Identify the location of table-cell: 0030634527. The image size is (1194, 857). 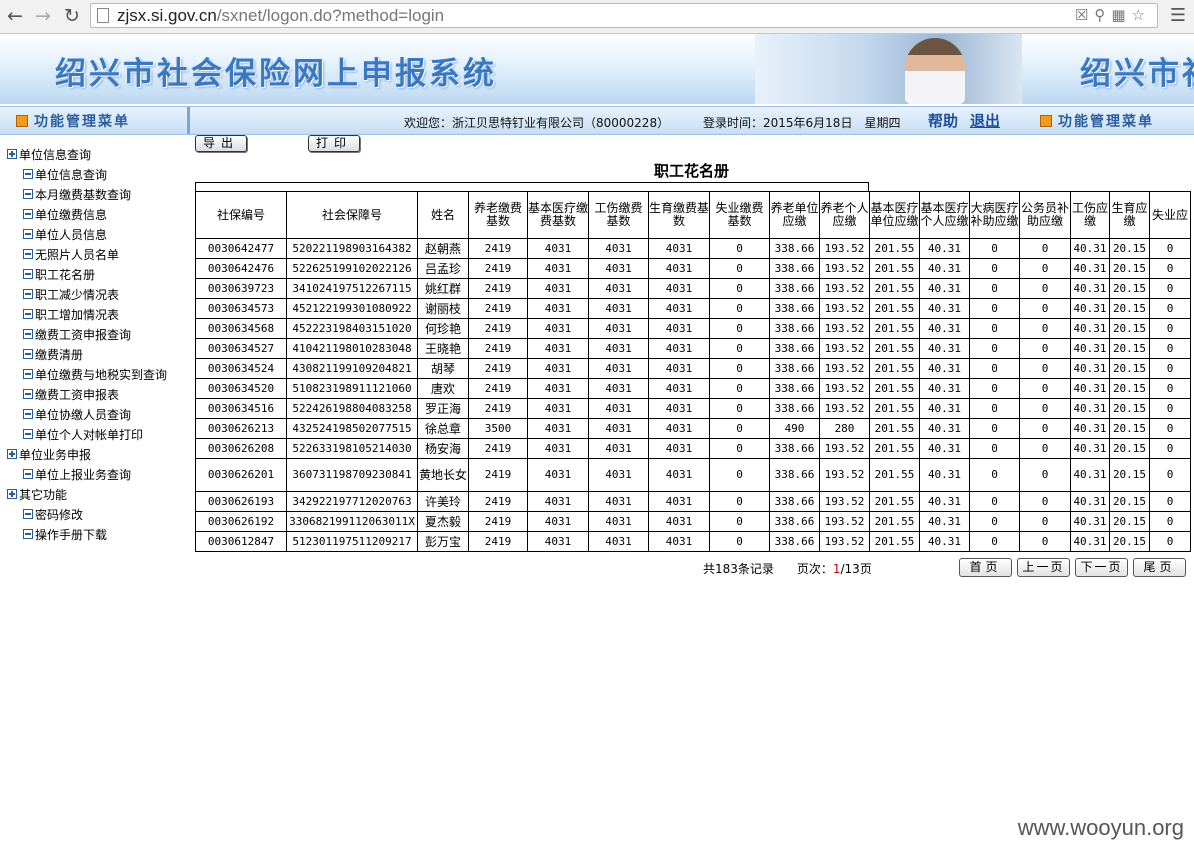
(241, 348).